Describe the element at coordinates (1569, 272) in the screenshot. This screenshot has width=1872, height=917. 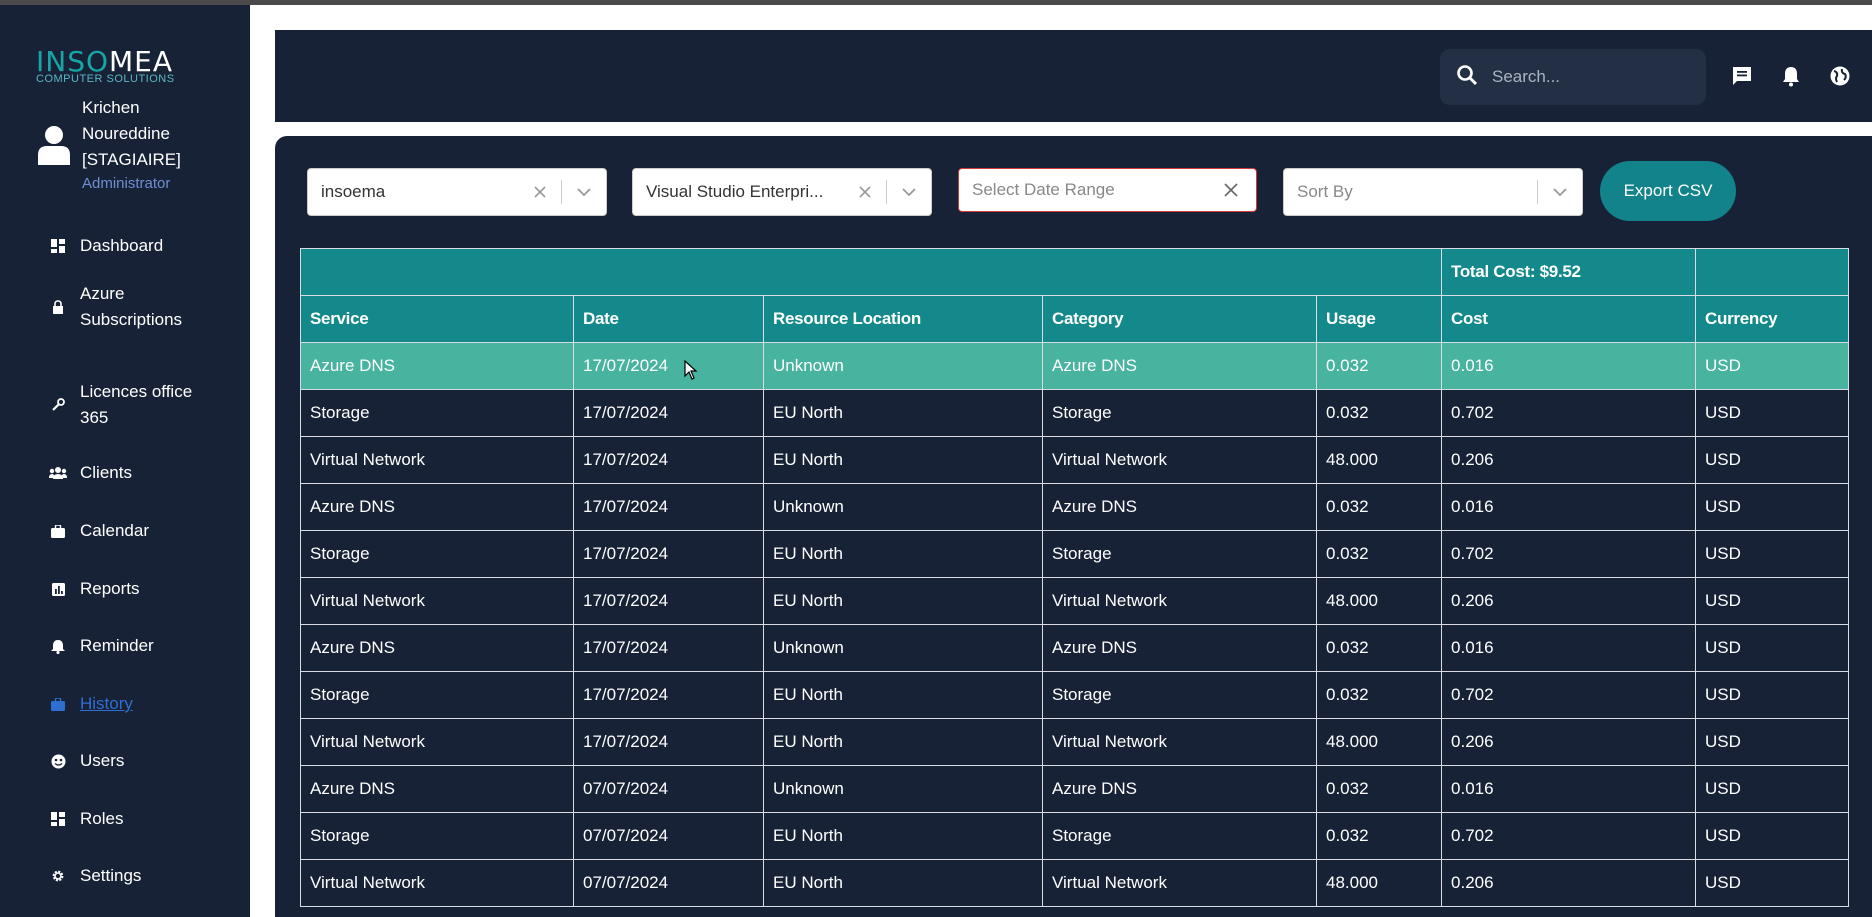
I see `total-cost-label: Total Cost: $9.52` at that location.